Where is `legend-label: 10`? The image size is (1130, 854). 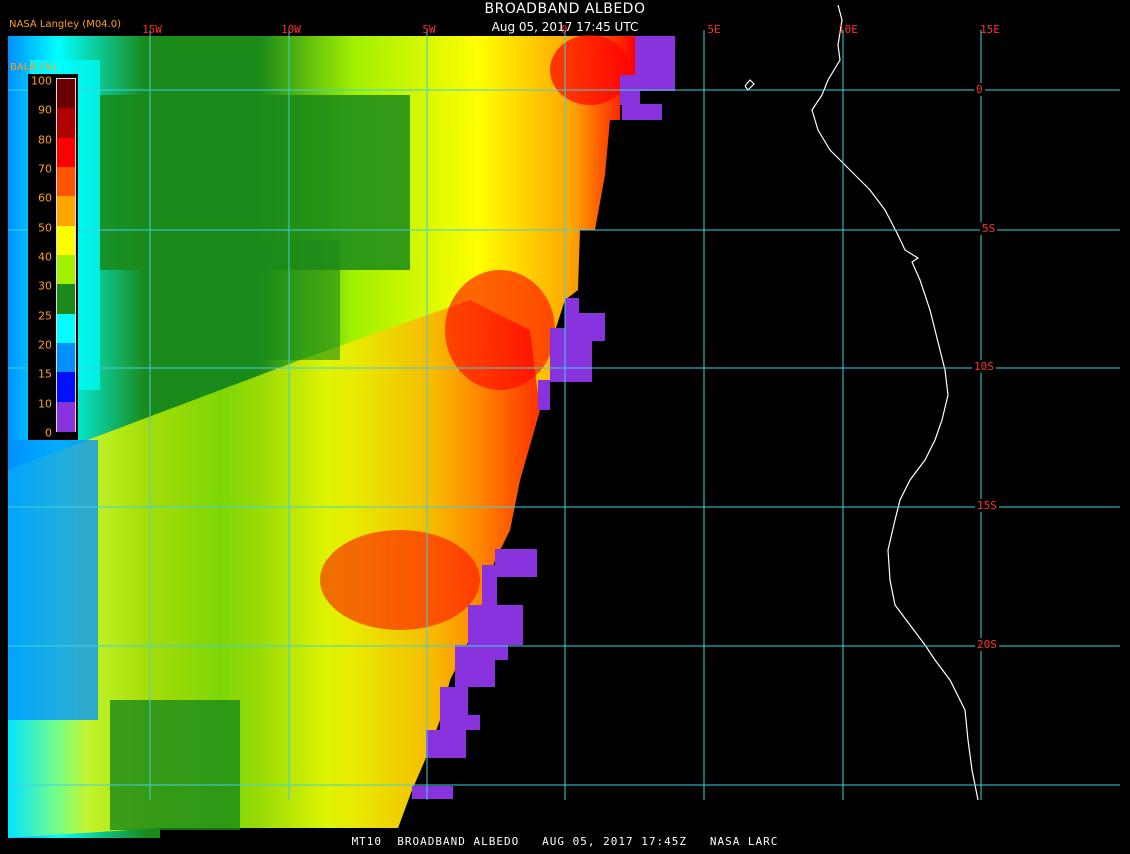
legend-label: 10 is located at coordinates (45, 404).